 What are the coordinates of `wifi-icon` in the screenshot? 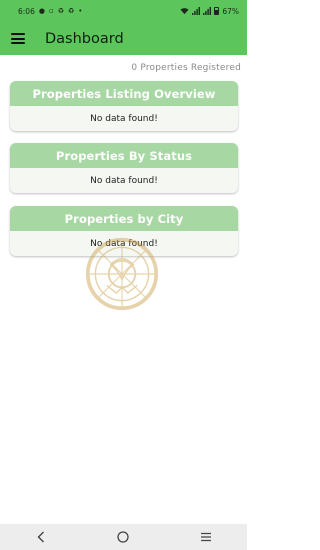 It's located at (184, 11).